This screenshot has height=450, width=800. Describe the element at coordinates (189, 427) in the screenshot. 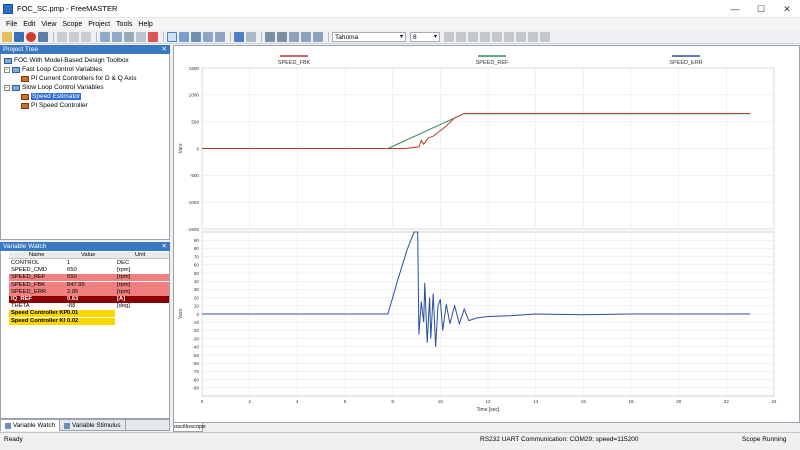

I see `tab-oscilloscope: oscilloscope` at that location.